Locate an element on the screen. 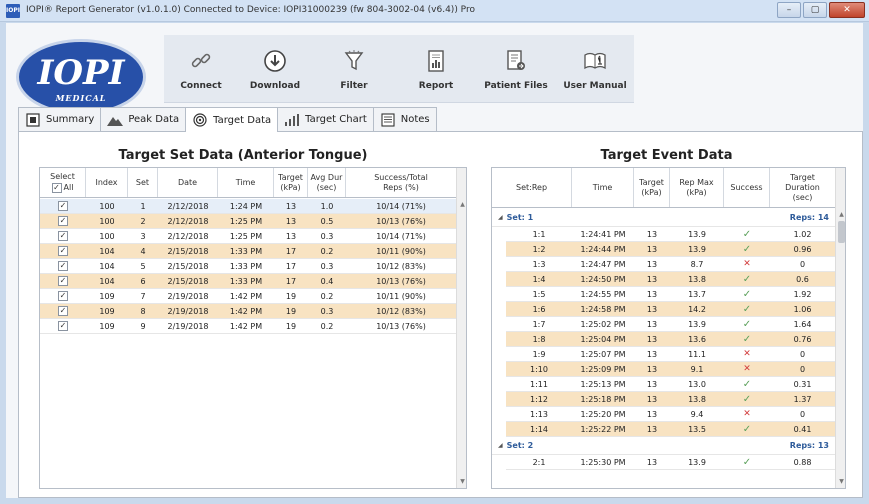  set-header: Set is located at coordinates (143, 182).